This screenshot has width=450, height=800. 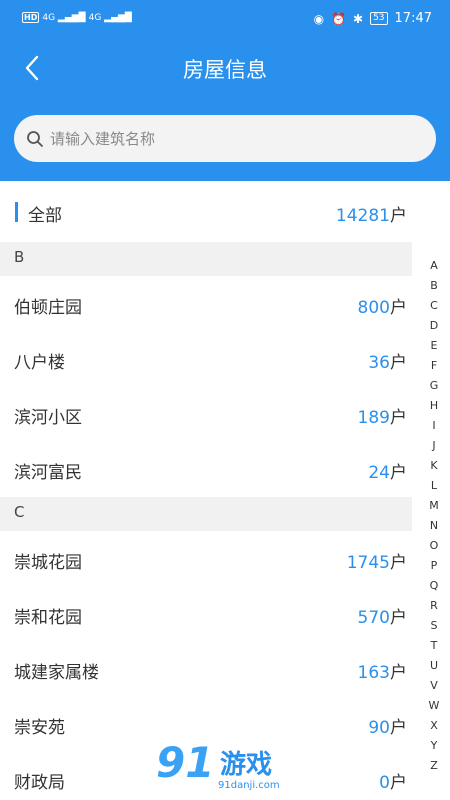 I want to click on index-letter-w: W, so click(x=434, y=706).